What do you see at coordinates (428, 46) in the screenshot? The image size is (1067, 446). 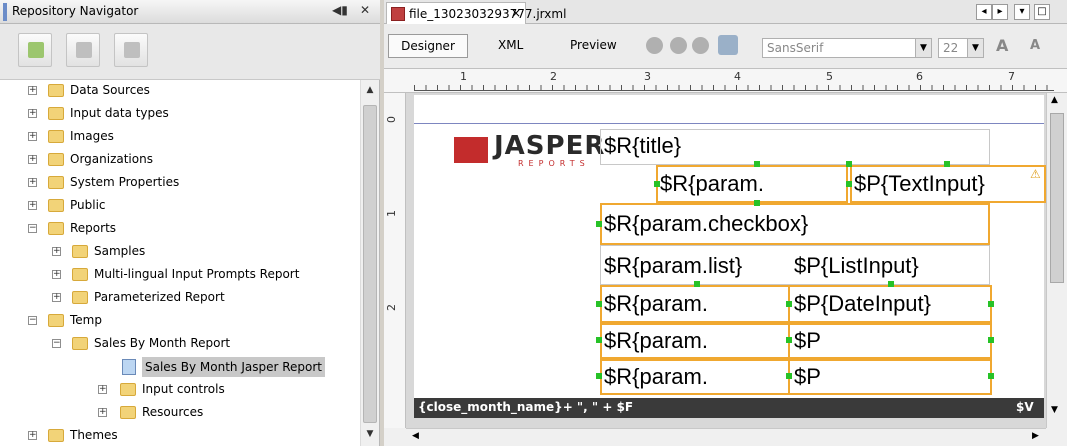 I see `tab-designer: Designer` at bounding box center [428, 46].